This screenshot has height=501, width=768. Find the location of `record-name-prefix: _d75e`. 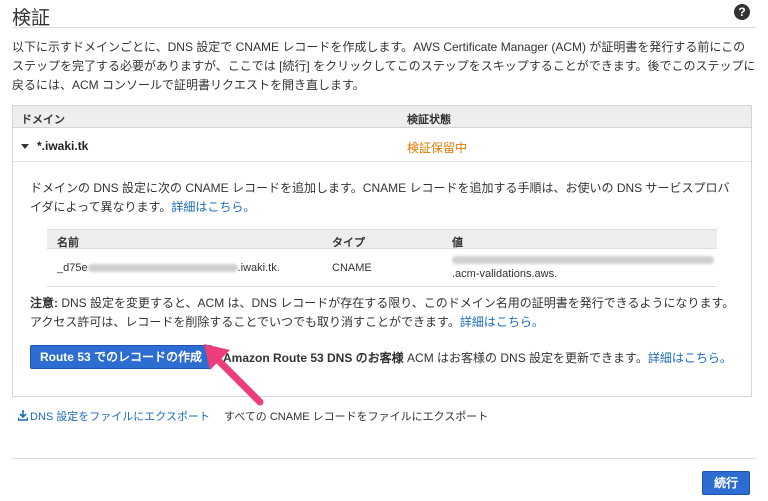

record-name-prefix: _d75e is located at coordinates (72, 268).